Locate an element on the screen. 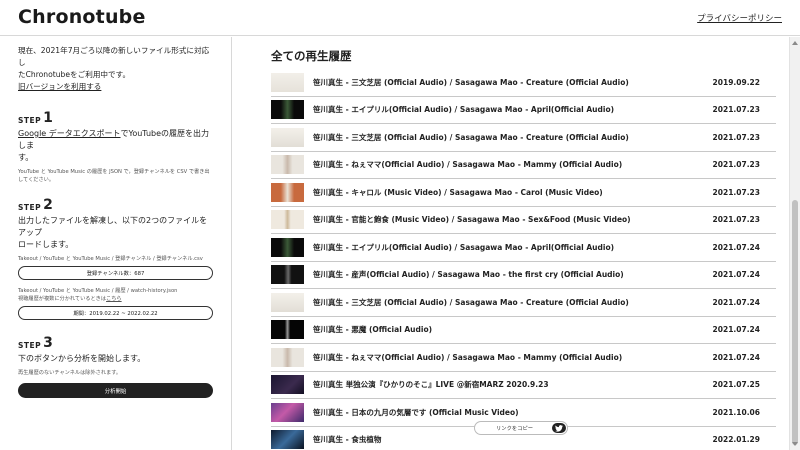 This screenshot has width=800, height=450. privacy-policy-link: プライバシーポリシー is located at coordinates (739, 18).